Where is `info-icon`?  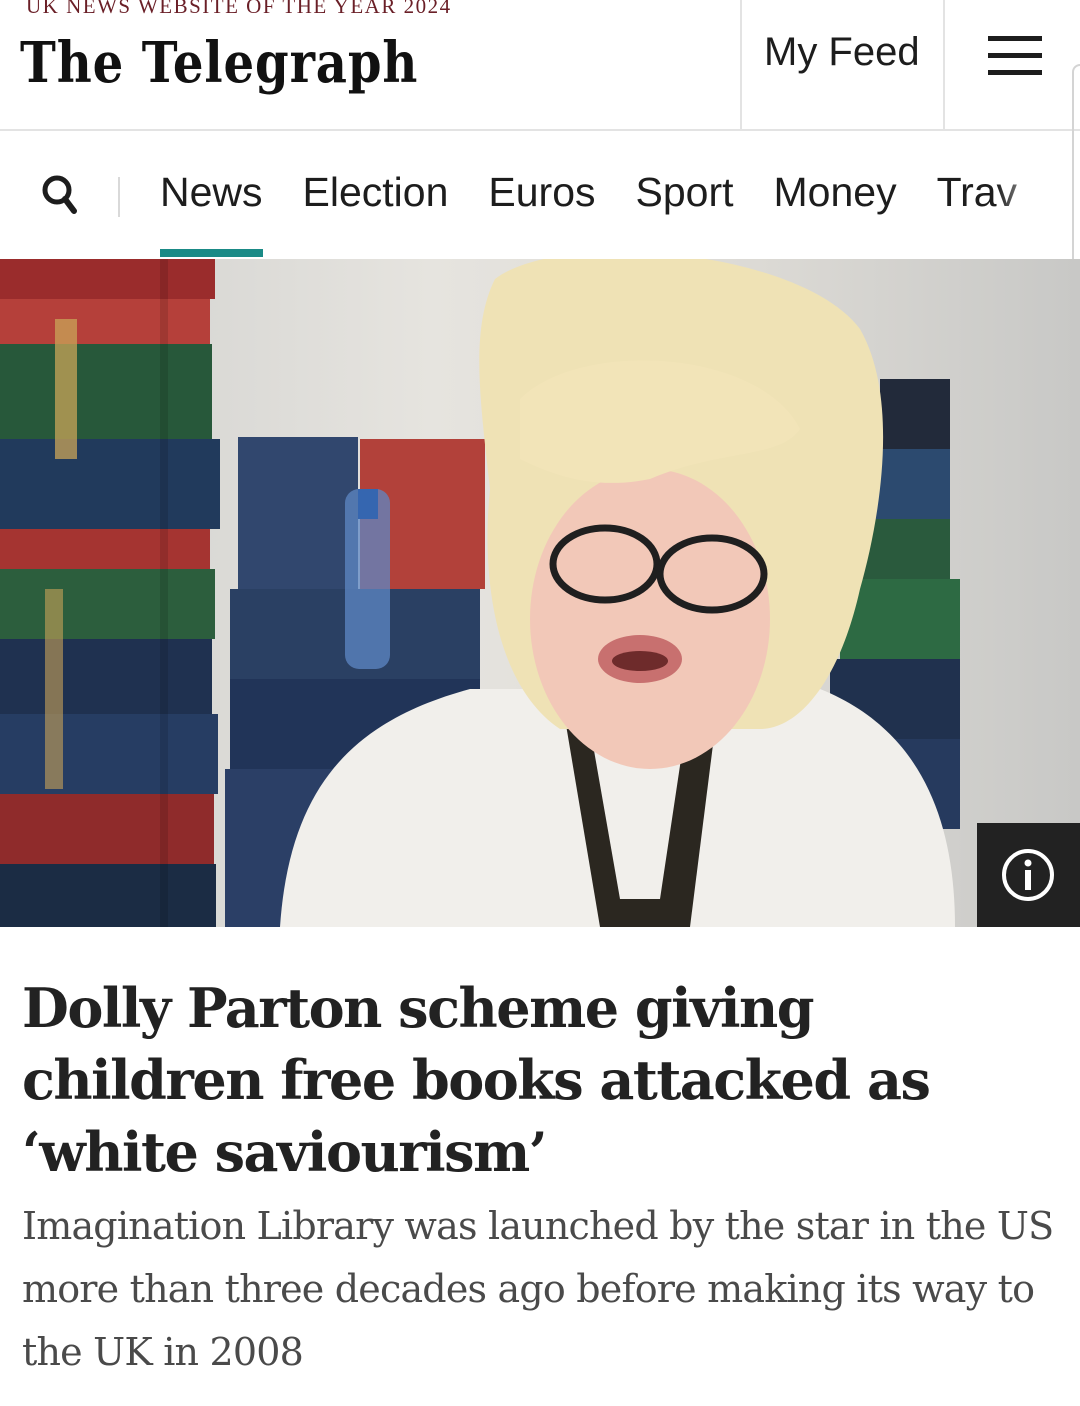 info-icon is located at coordinates (1028, 875).